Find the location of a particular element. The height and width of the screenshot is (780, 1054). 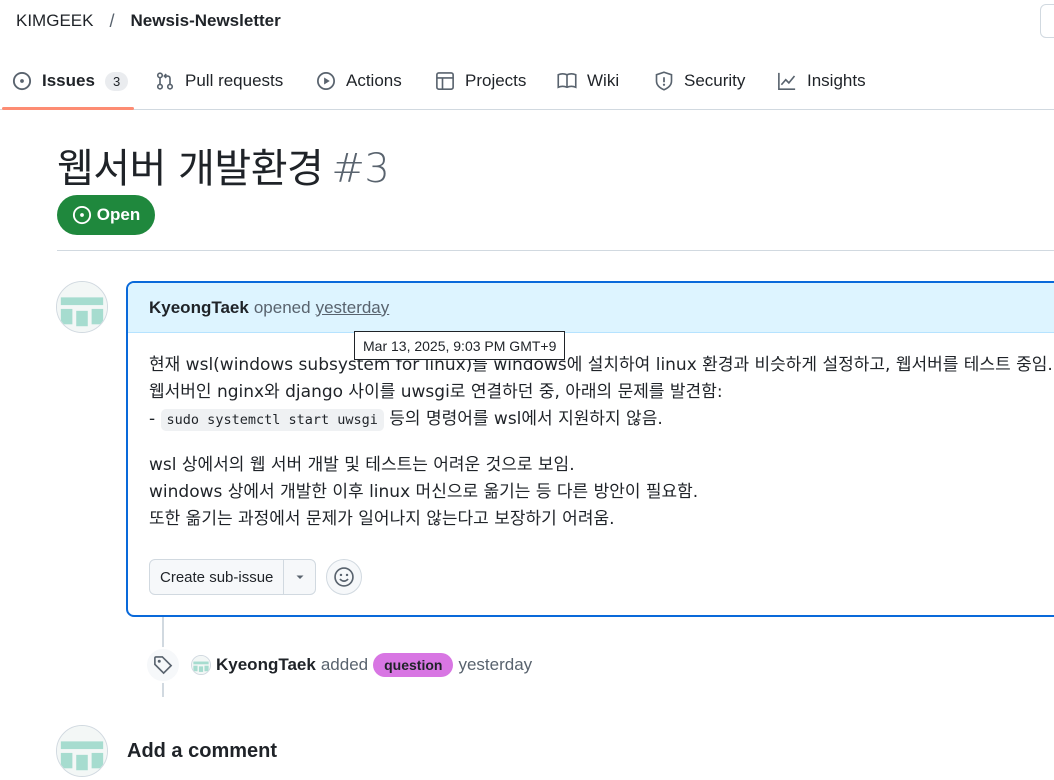

breadcrumb: KIMGEEK / Newsis-Newsletter is located at coordinates (148, 21).